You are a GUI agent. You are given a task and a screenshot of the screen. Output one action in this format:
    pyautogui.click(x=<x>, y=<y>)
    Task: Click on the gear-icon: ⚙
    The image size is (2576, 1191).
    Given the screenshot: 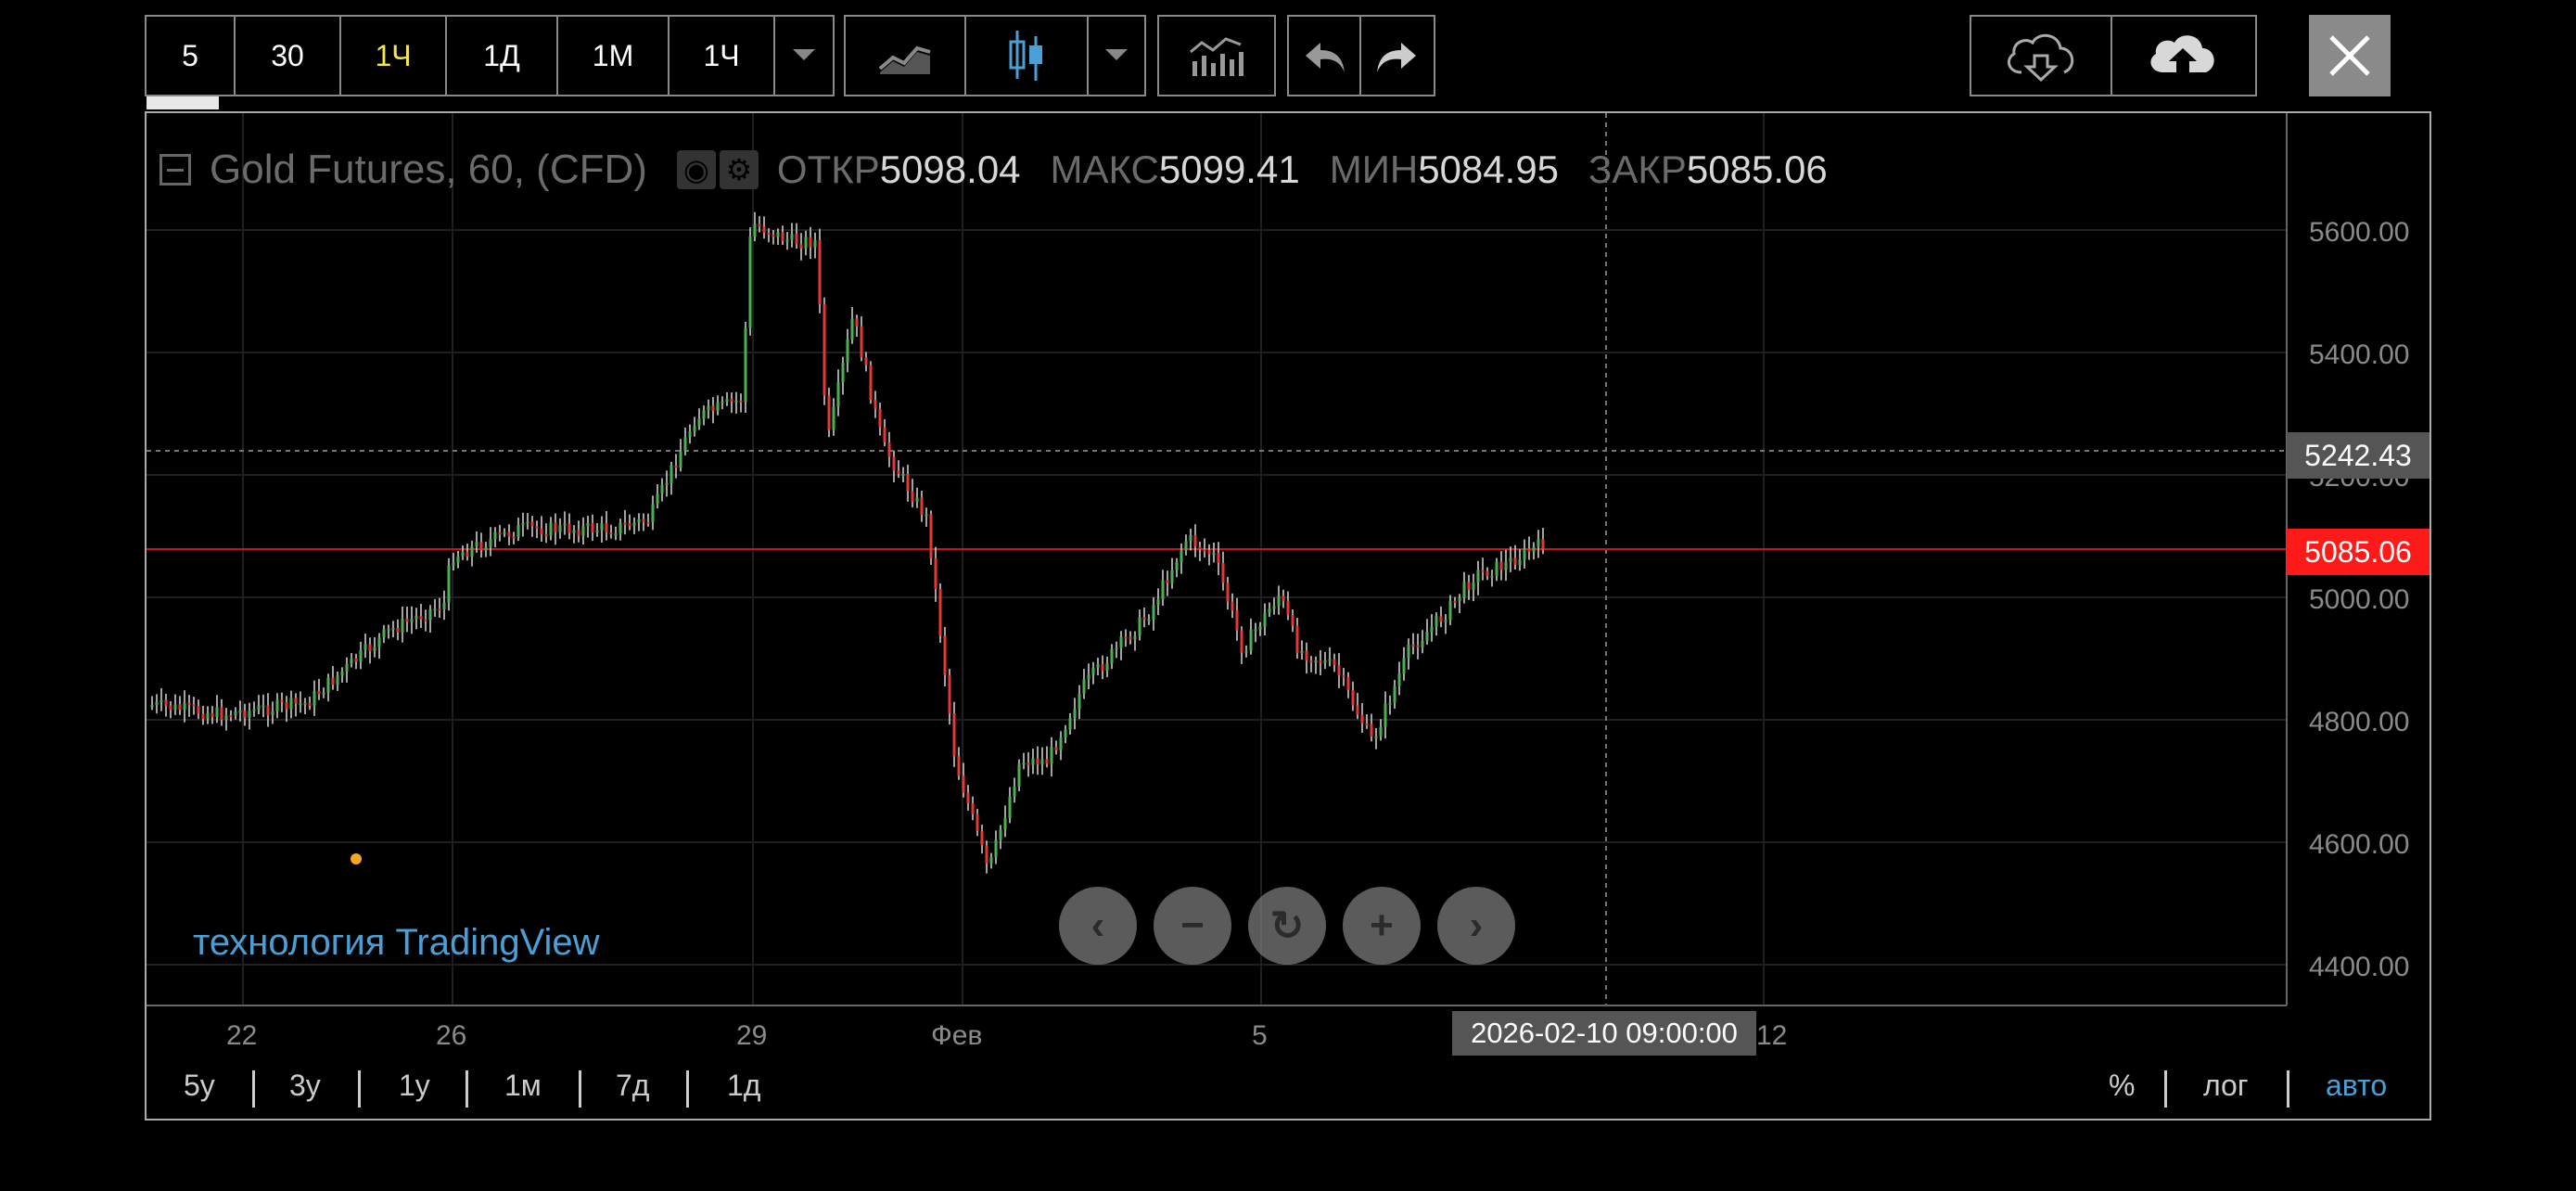 What is the action you would take?
    pyautogui.click(x=739, y=169)
    